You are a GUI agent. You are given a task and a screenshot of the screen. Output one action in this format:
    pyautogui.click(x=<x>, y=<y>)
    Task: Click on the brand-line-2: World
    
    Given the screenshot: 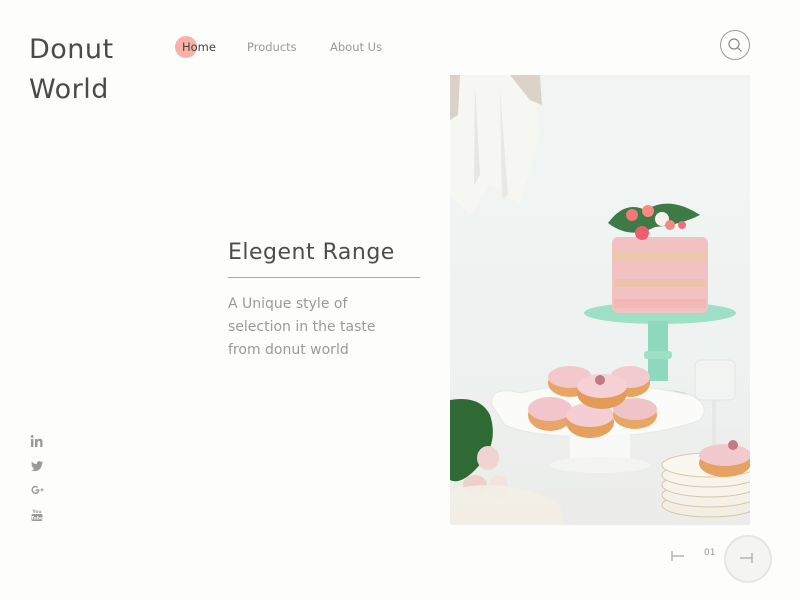 What is the action you would take?
    pyautogui.click(x=69, y=89)
    